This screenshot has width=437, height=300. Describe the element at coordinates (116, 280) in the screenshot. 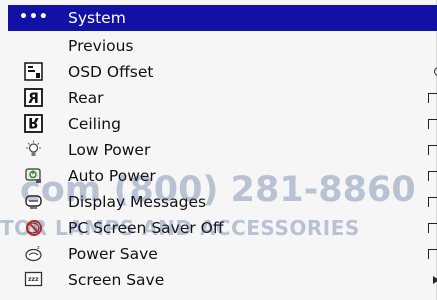

I see `menu-item-label: Screen Save` at that location.